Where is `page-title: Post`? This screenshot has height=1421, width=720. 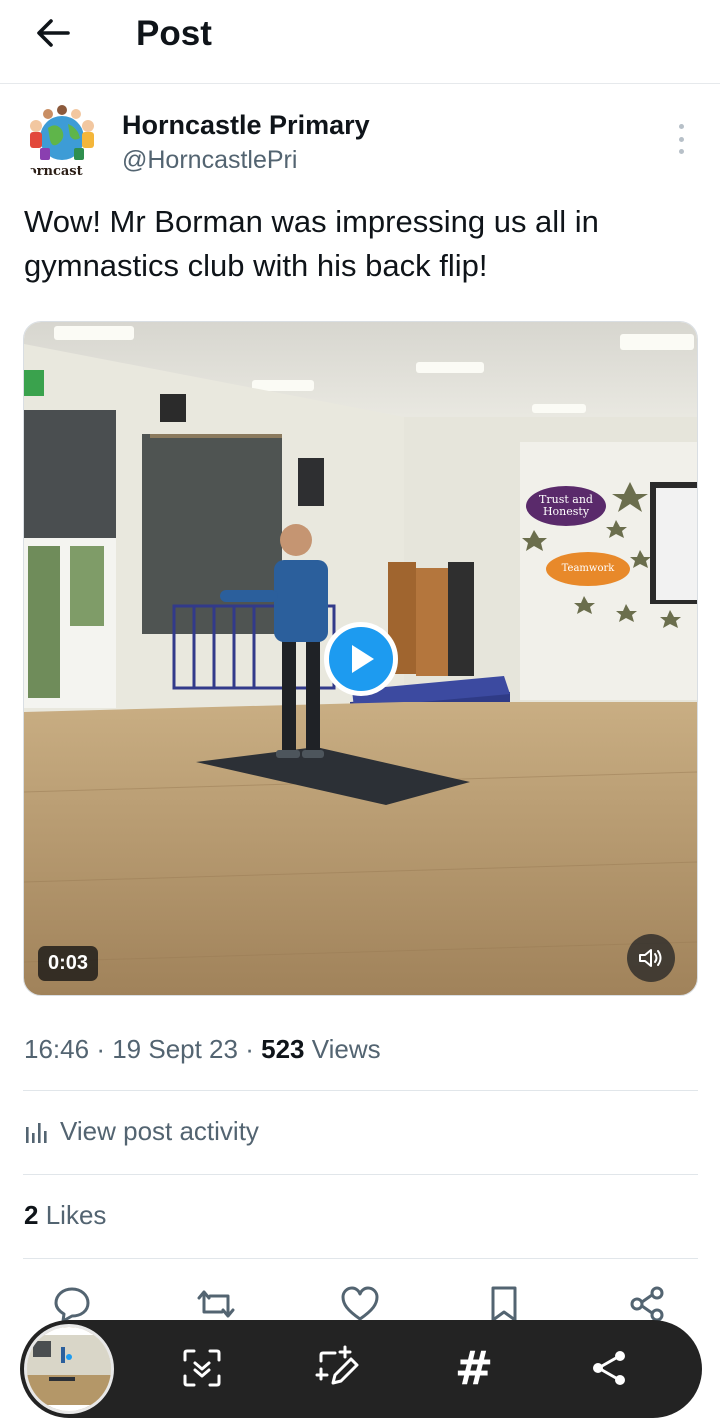
page-title: Post is located at coordinates (174, 33).